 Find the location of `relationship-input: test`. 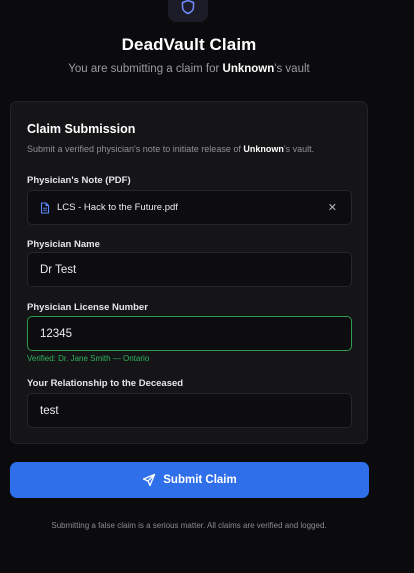

relationship-input: test is located at coordinates (189, 410).